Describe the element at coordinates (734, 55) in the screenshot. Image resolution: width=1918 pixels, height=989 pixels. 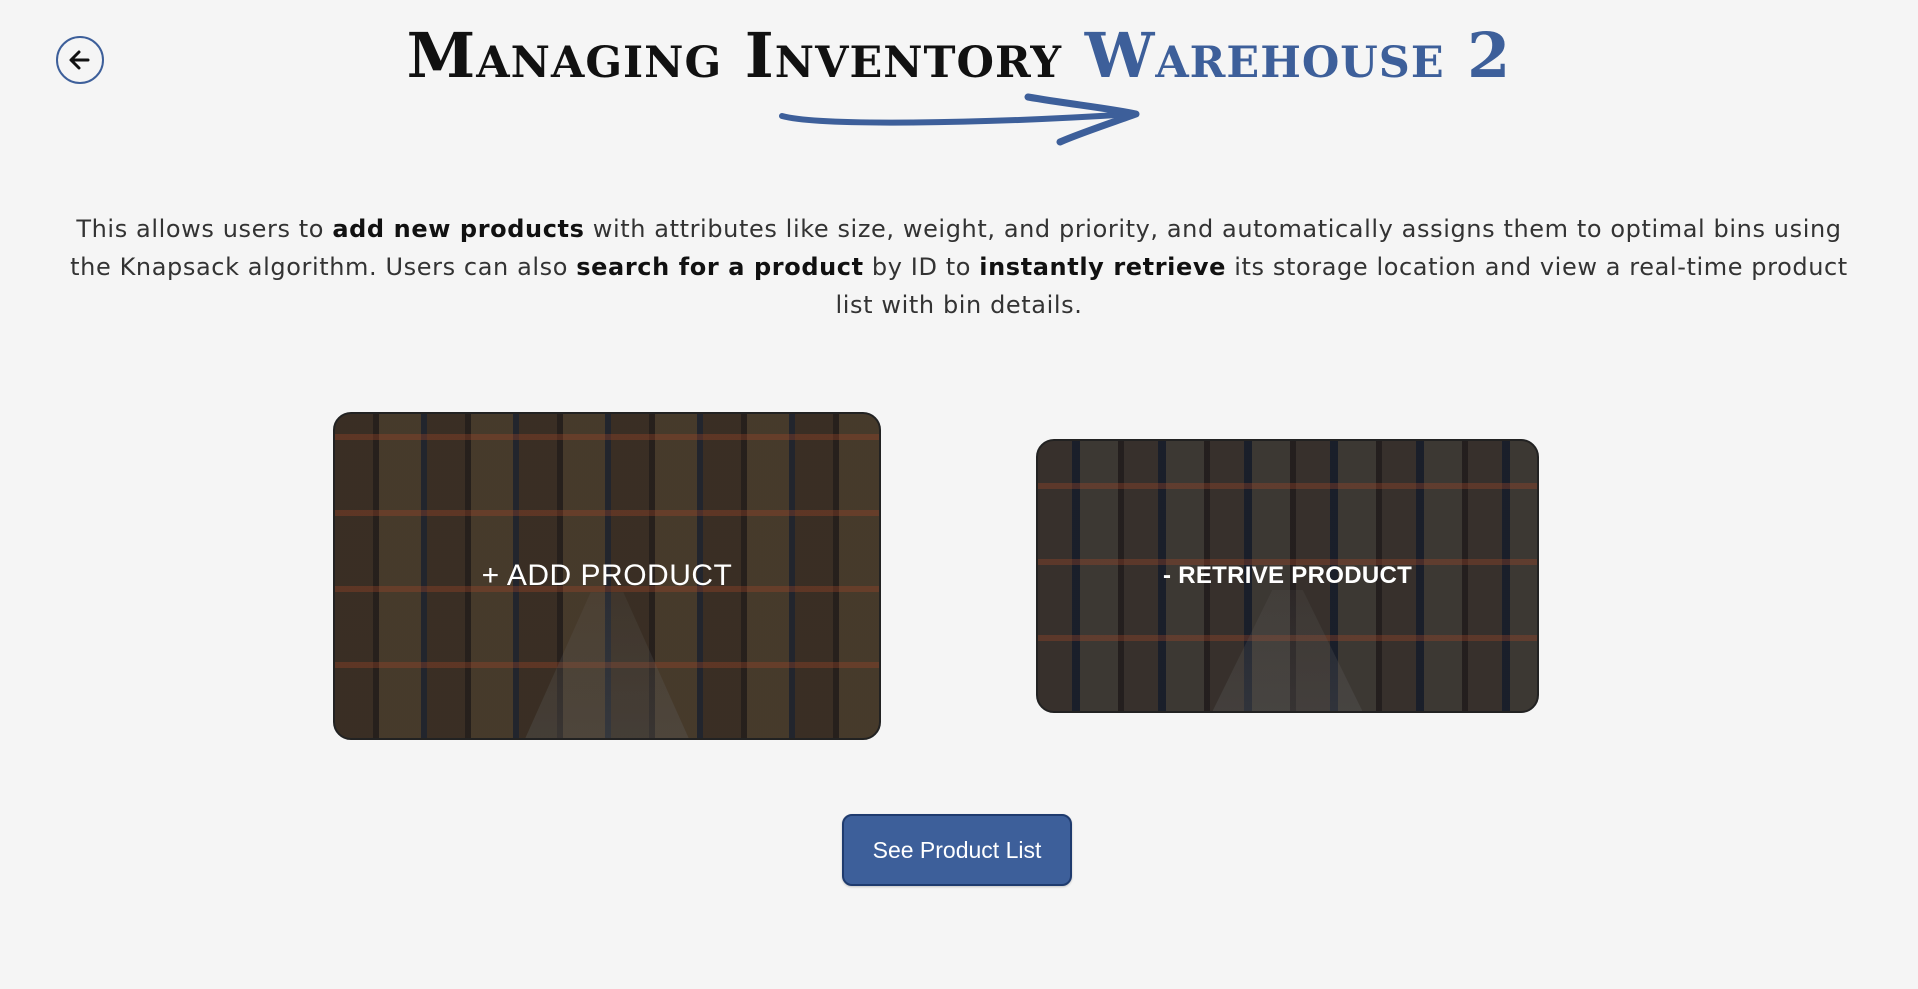
I see `title-main: Managing Inventory` at that location.